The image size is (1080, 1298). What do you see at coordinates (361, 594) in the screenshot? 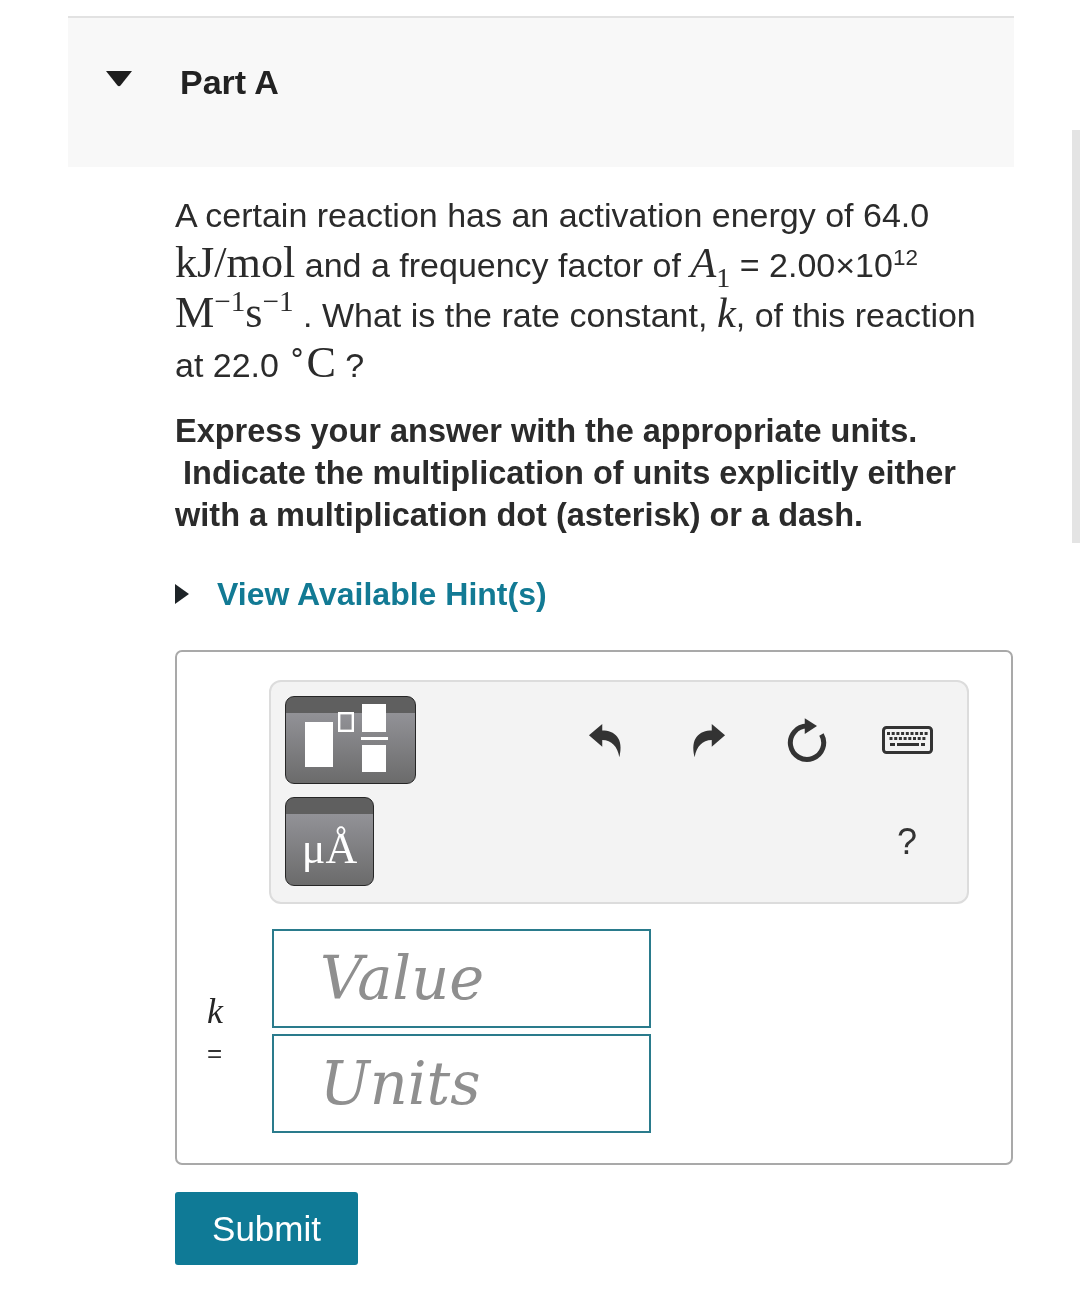
I see `view-hints-link: View Available Hint(s)` at bounding box center [361, 594].